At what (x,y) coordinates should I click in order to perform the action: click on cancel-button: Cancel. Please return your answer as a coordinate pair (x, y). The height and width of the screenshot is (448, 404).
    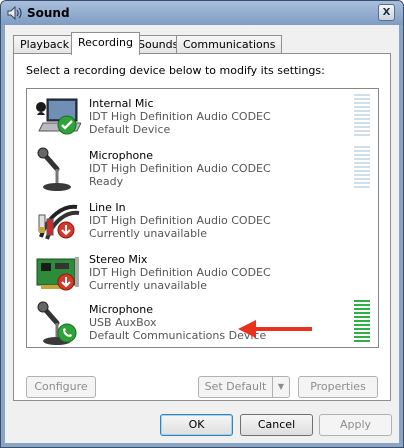
    Looking at the image, I should click on (276, 425).